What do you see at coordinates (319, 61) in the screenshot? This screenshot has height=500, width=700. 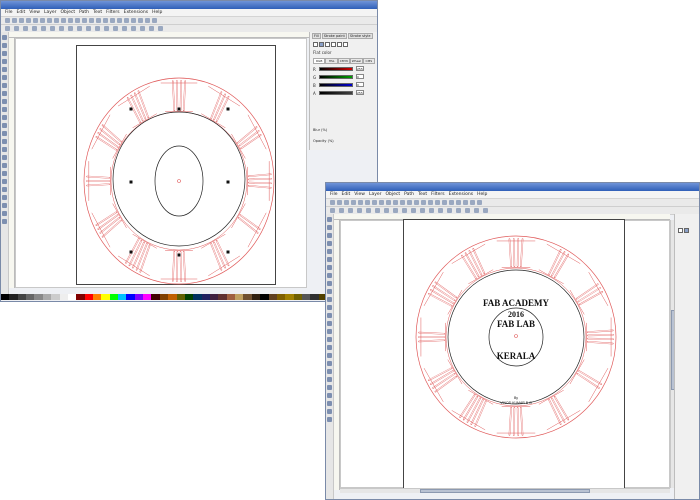 I see `tab-rgb: RGB` at bounding box center [319, 61].